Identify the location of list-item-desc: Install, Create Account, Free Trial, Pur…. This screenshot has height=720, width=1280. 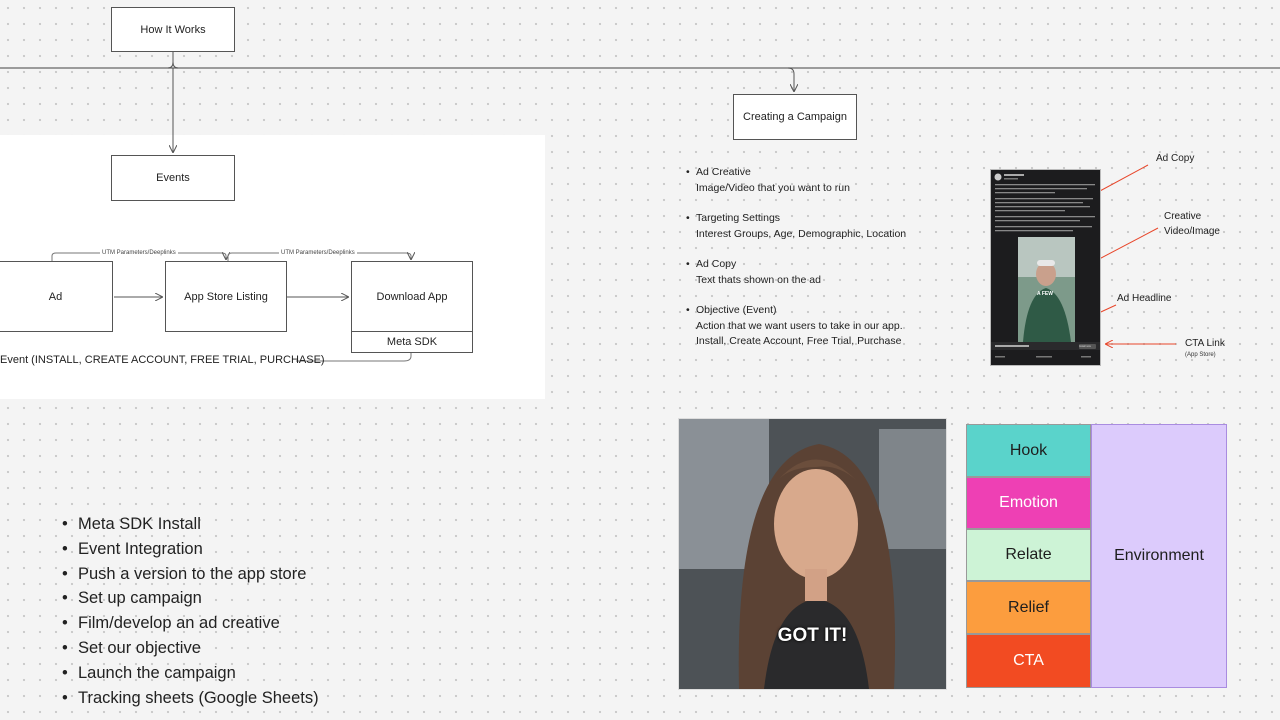
(799, 341).